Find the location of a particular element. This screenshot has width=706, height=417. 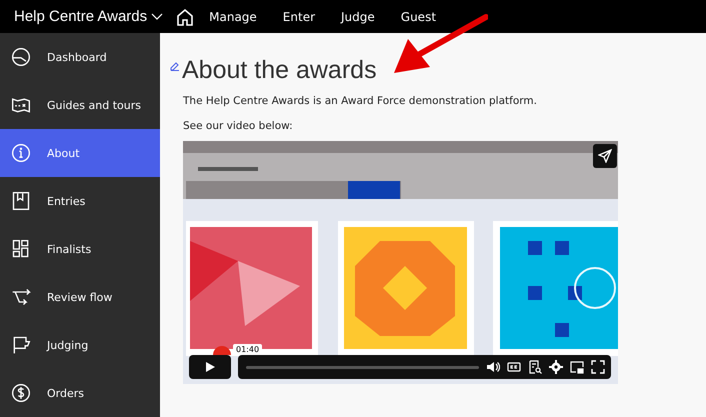

sidebar-item: About is located at coordinates (80, 153).